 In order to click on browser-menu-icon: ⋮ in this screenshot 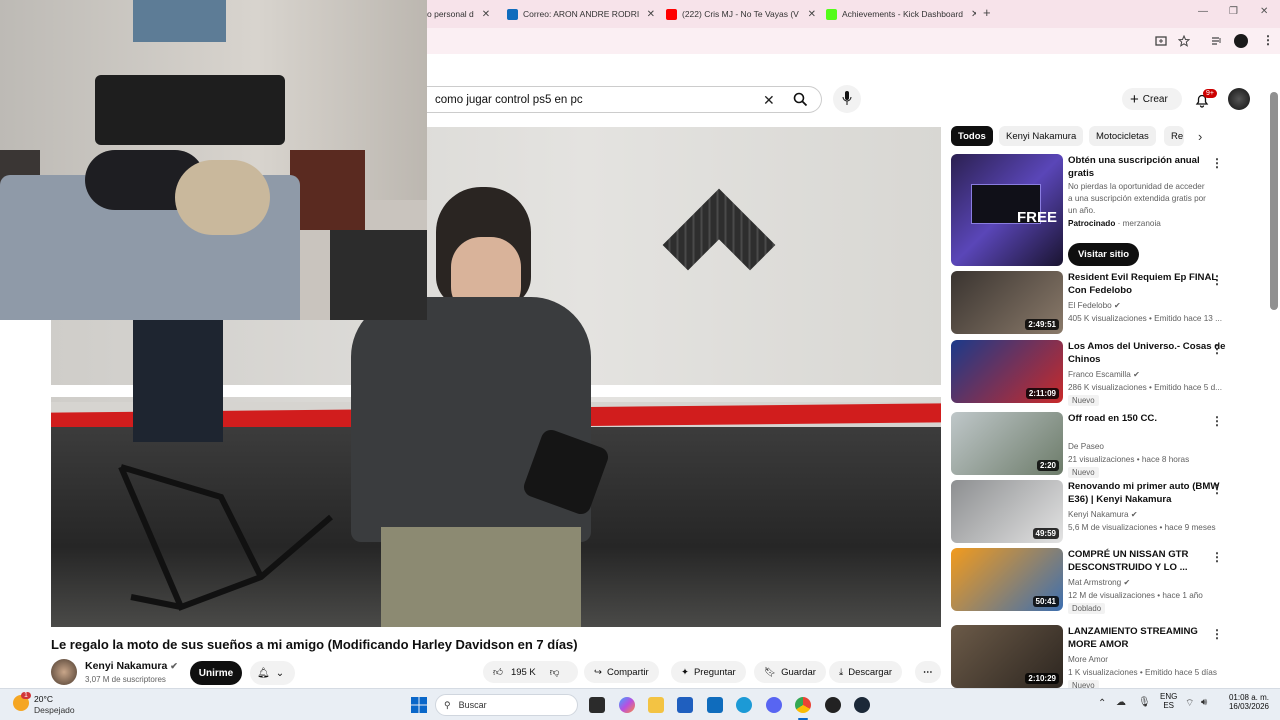, I will do `click(1268, 40)`.